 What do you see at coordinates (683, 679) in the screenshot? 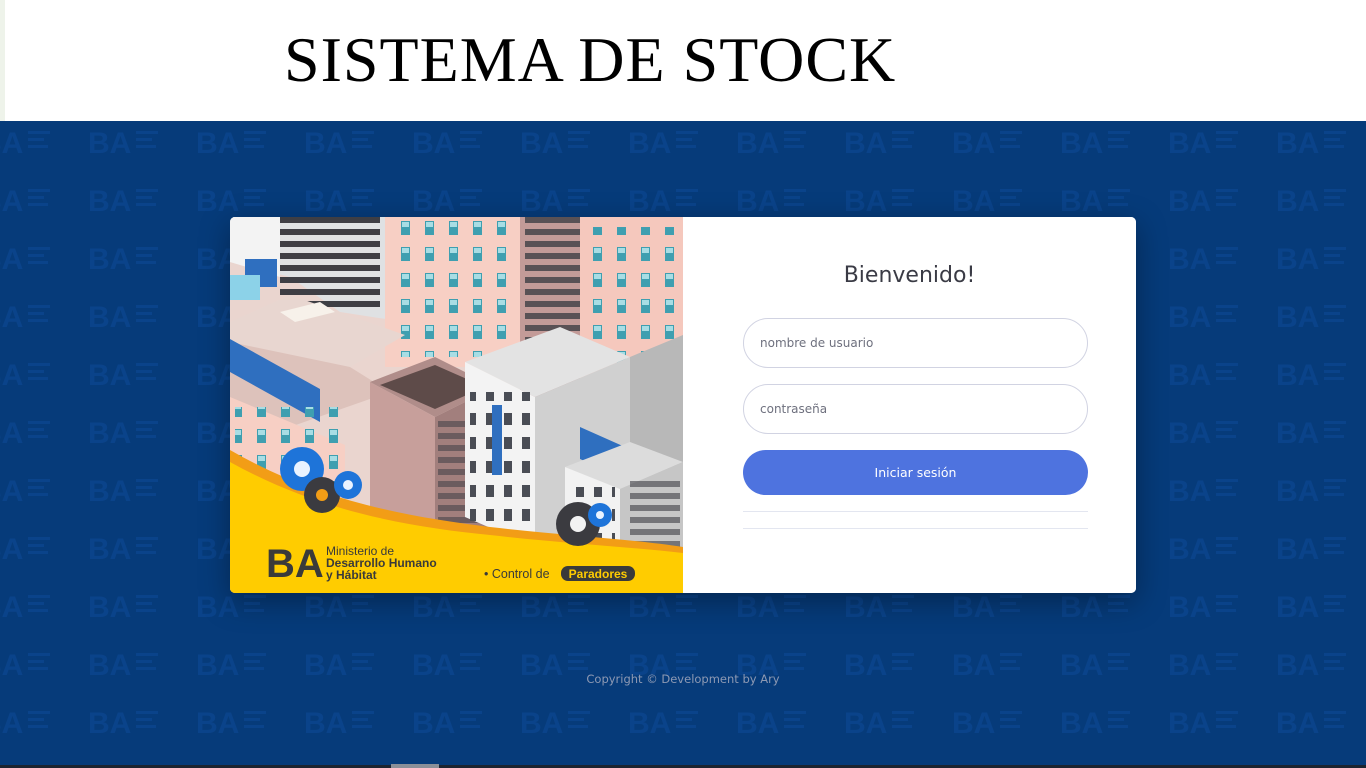
I see `copyright-footer: Copyright © Development by Ary` at bounding box center [683, 679].